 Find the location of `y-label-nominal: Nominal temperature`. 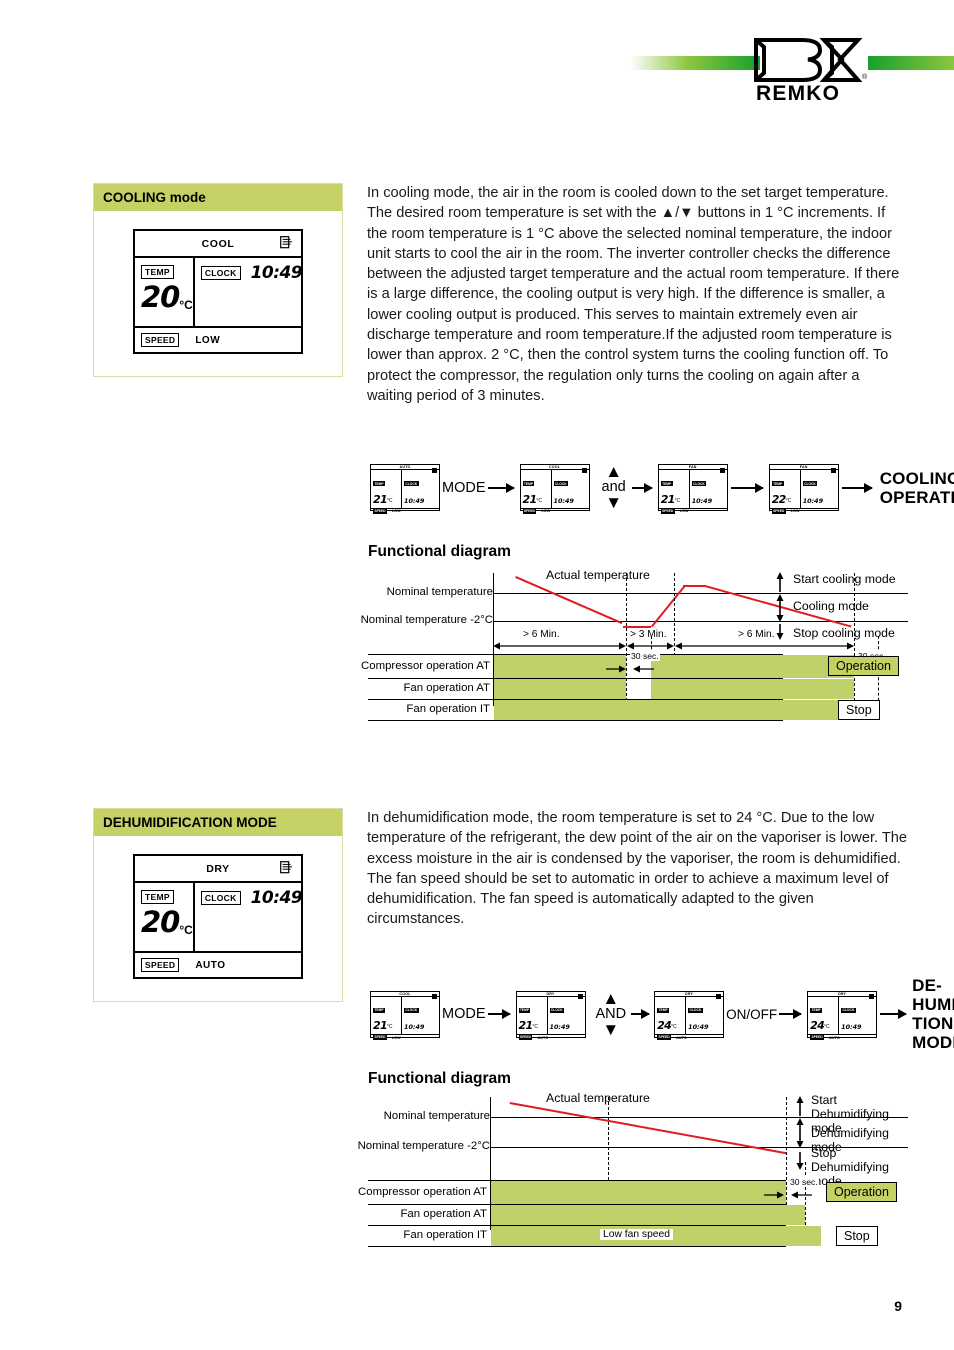

y-label-nominal: Nominal temperature is located at coordinates (436, 1116).